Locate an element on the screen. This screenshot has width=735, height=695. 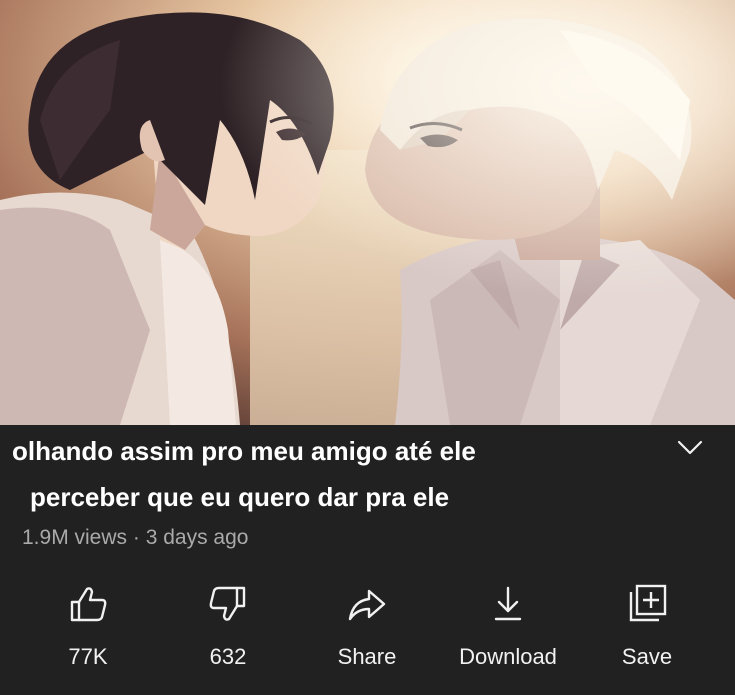
share-arrow-icon is located at coordinates (367, 605).